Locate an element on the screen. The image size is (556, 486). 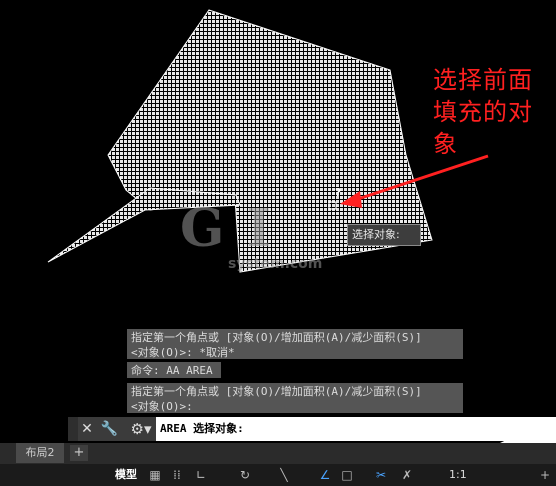
command-history-entry: 命令: AA AREA is located at coordinates (174, 370).